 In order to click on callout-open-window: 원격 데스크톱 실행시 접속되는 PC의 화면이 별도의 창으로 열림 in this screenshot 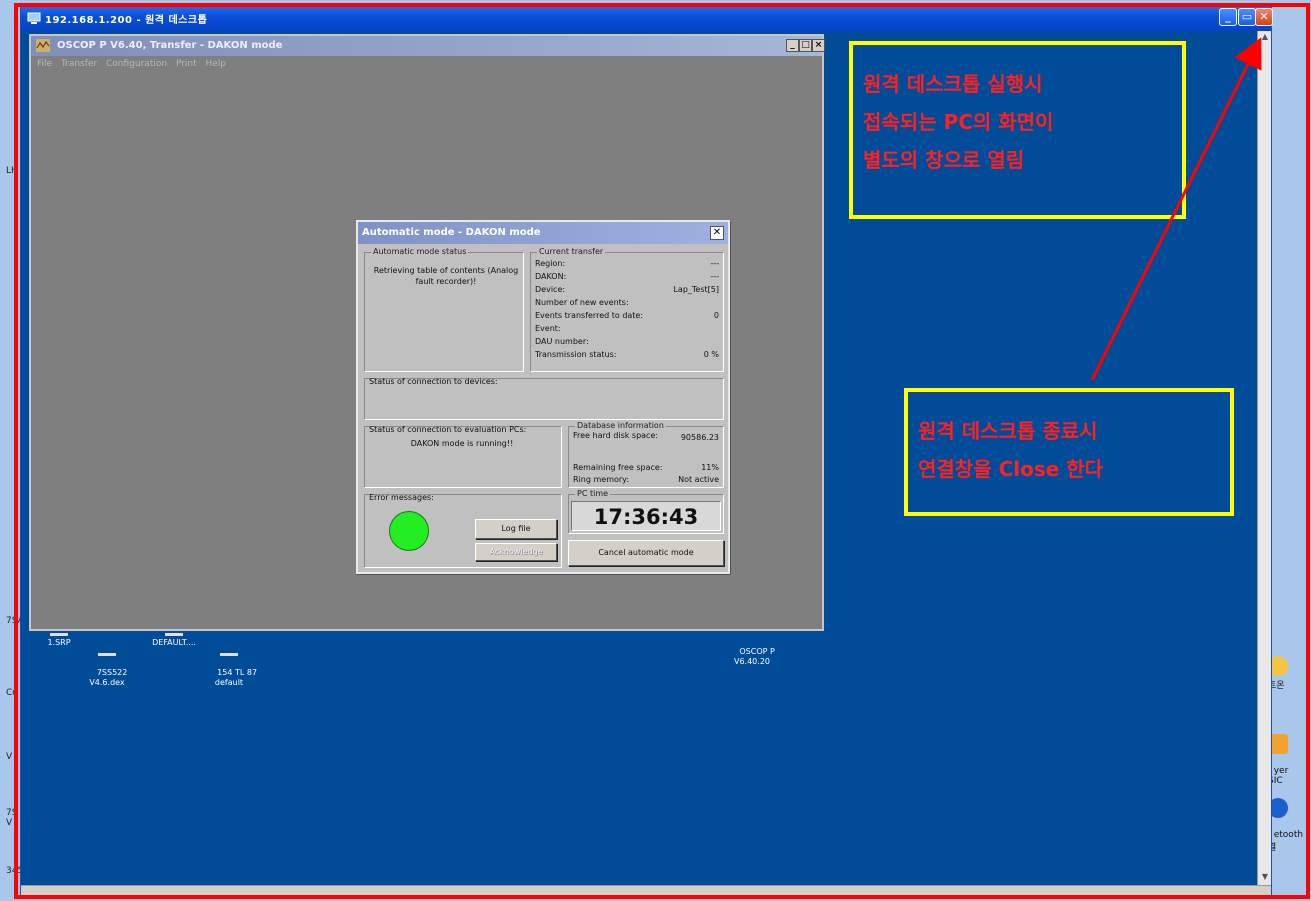, I will do `click(1017, 130)`.